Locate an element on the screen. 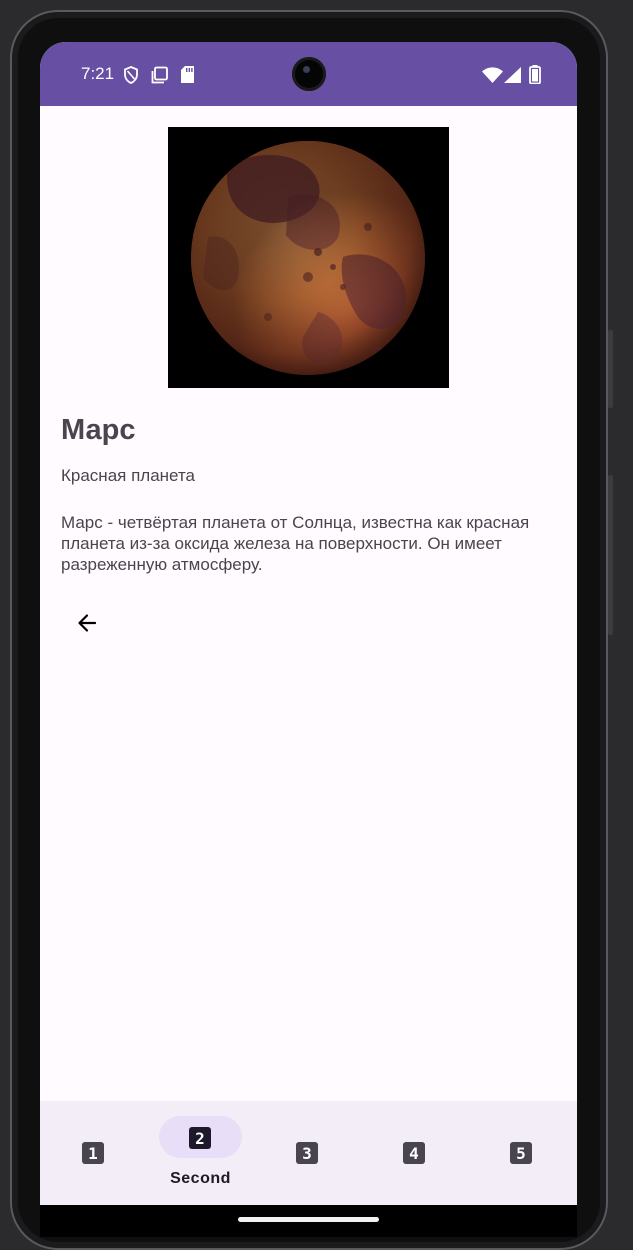 The width and height of the screenshot is (633, 1250). planet-title: Марс is located at coordinates (98, 430).